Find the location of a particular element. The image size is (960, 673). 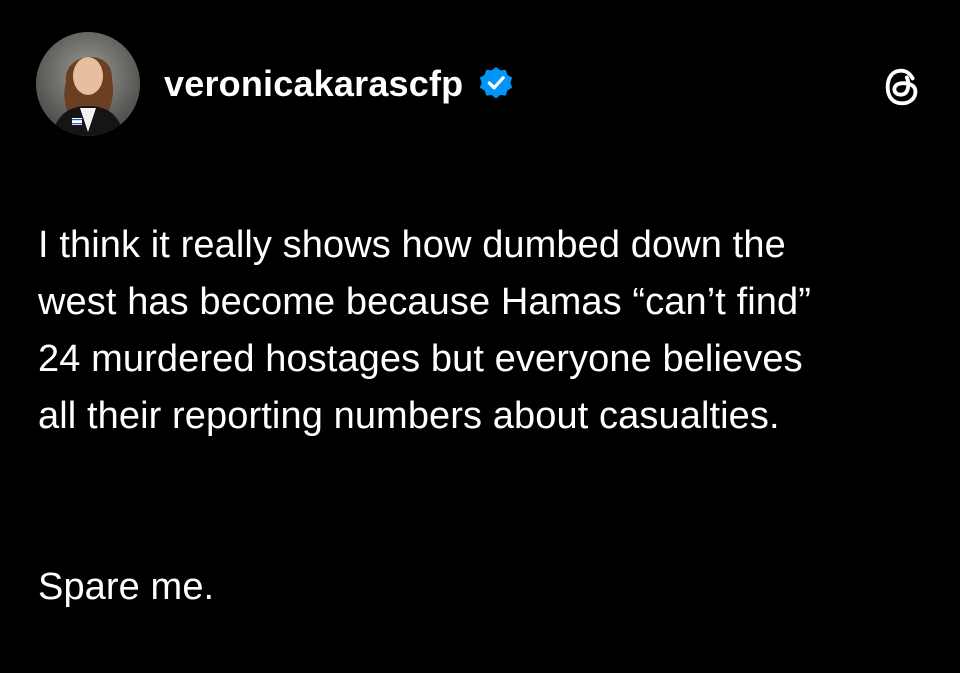

threads-logo-icon is located at coordinates (903, 87).